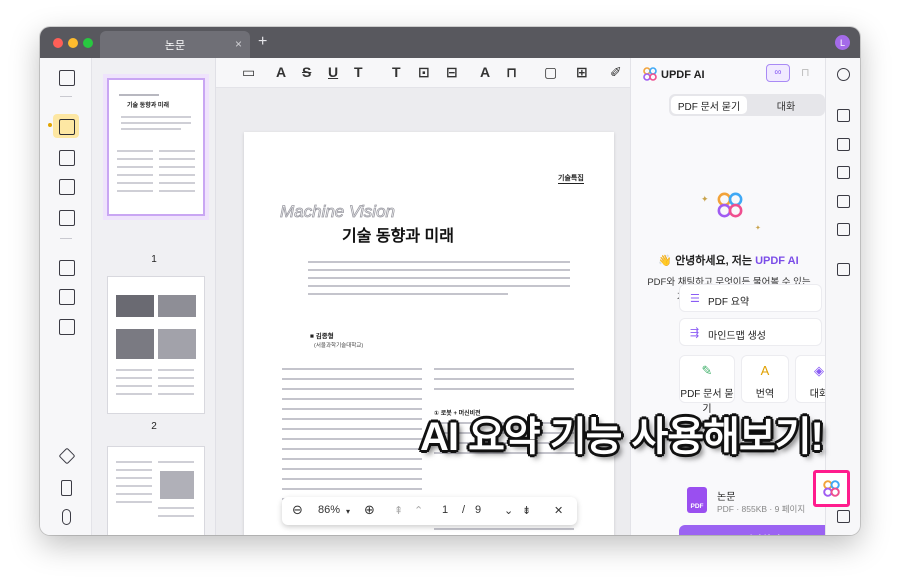 This screenshot has height=587, width=900. Describe the element at coordinates (805, 72) in the screenshot. I see `lock-icon: ⊓` at that location.